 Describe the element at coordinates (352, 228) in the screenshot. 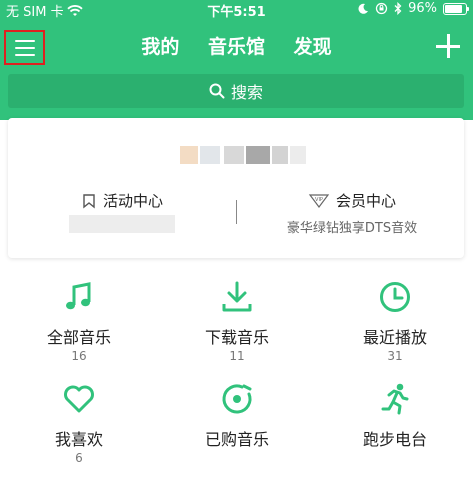

I see `member-subtitle: 豪华绿钻独享DTS音效` at that location.